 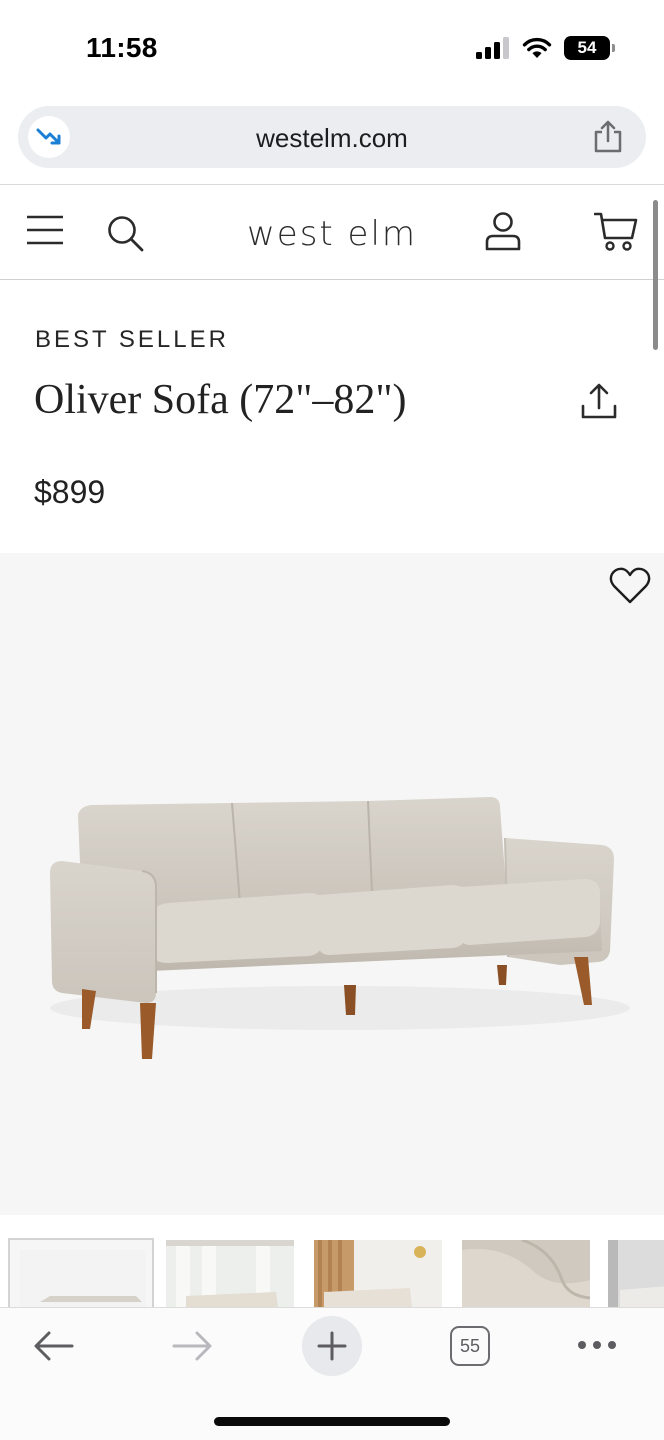 What do you see at coordinates (492, 48) in the screenshot?
I see `cellular-signal-icon` at bounding box center [492, 48].